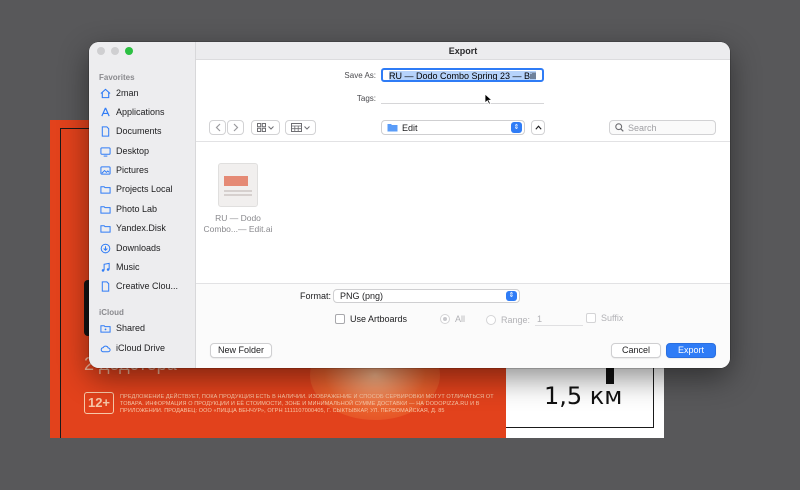 This screenshot has width=800, height=490. Describe the element at coordinates (463, 51) in the screenshot. I see `dialog-title: Export` at that location.